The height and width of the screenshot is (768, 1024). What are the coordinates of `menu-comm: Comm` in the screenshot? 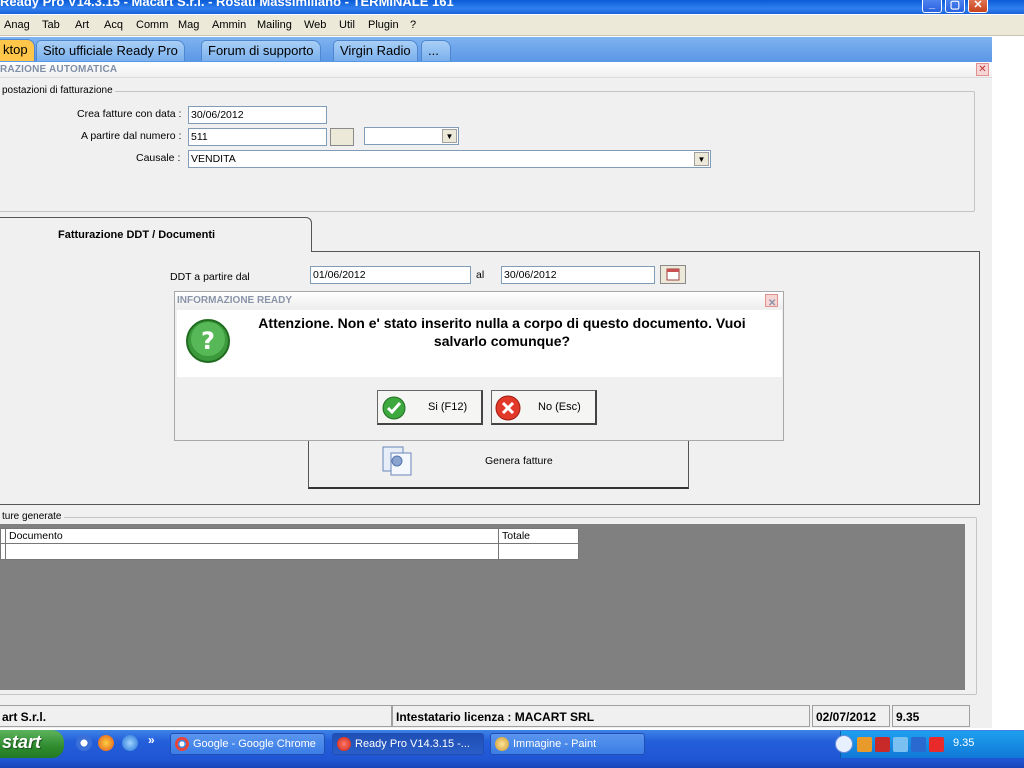 It's located at (152, 25).